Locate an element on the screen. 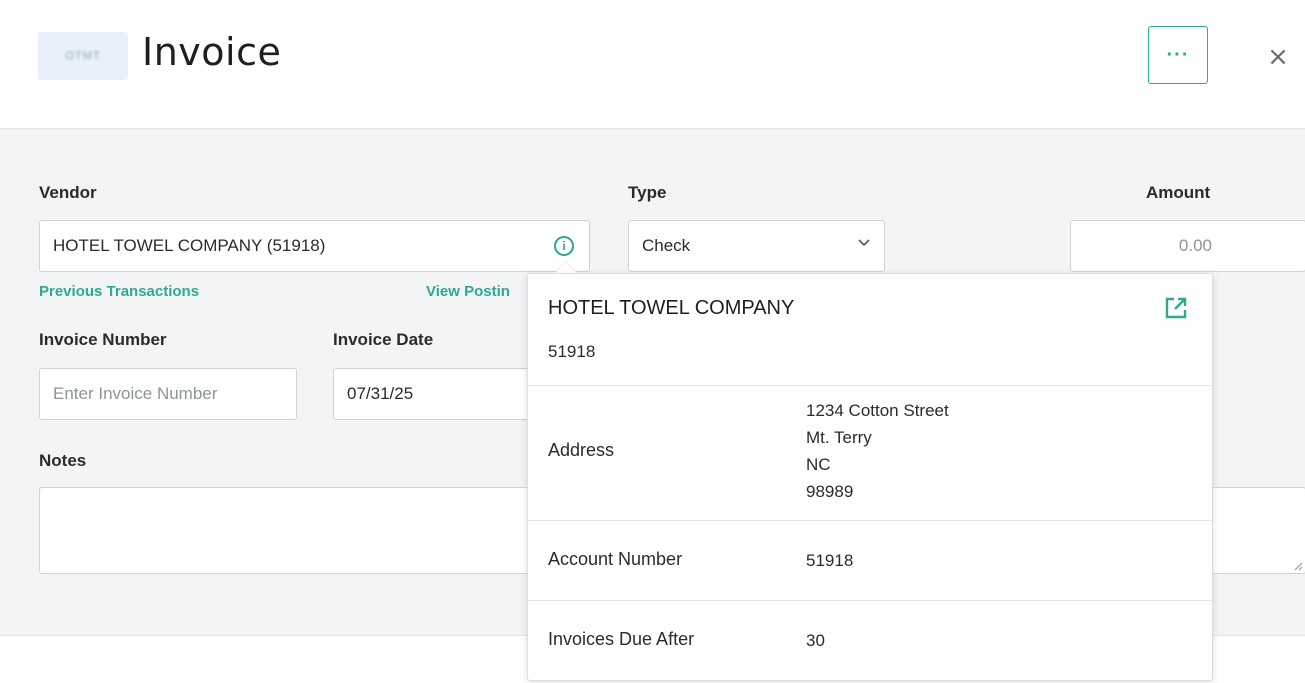 The image size is (1305, 683). ellipsis-icon: ··· is located at coordinates (1178, 54).